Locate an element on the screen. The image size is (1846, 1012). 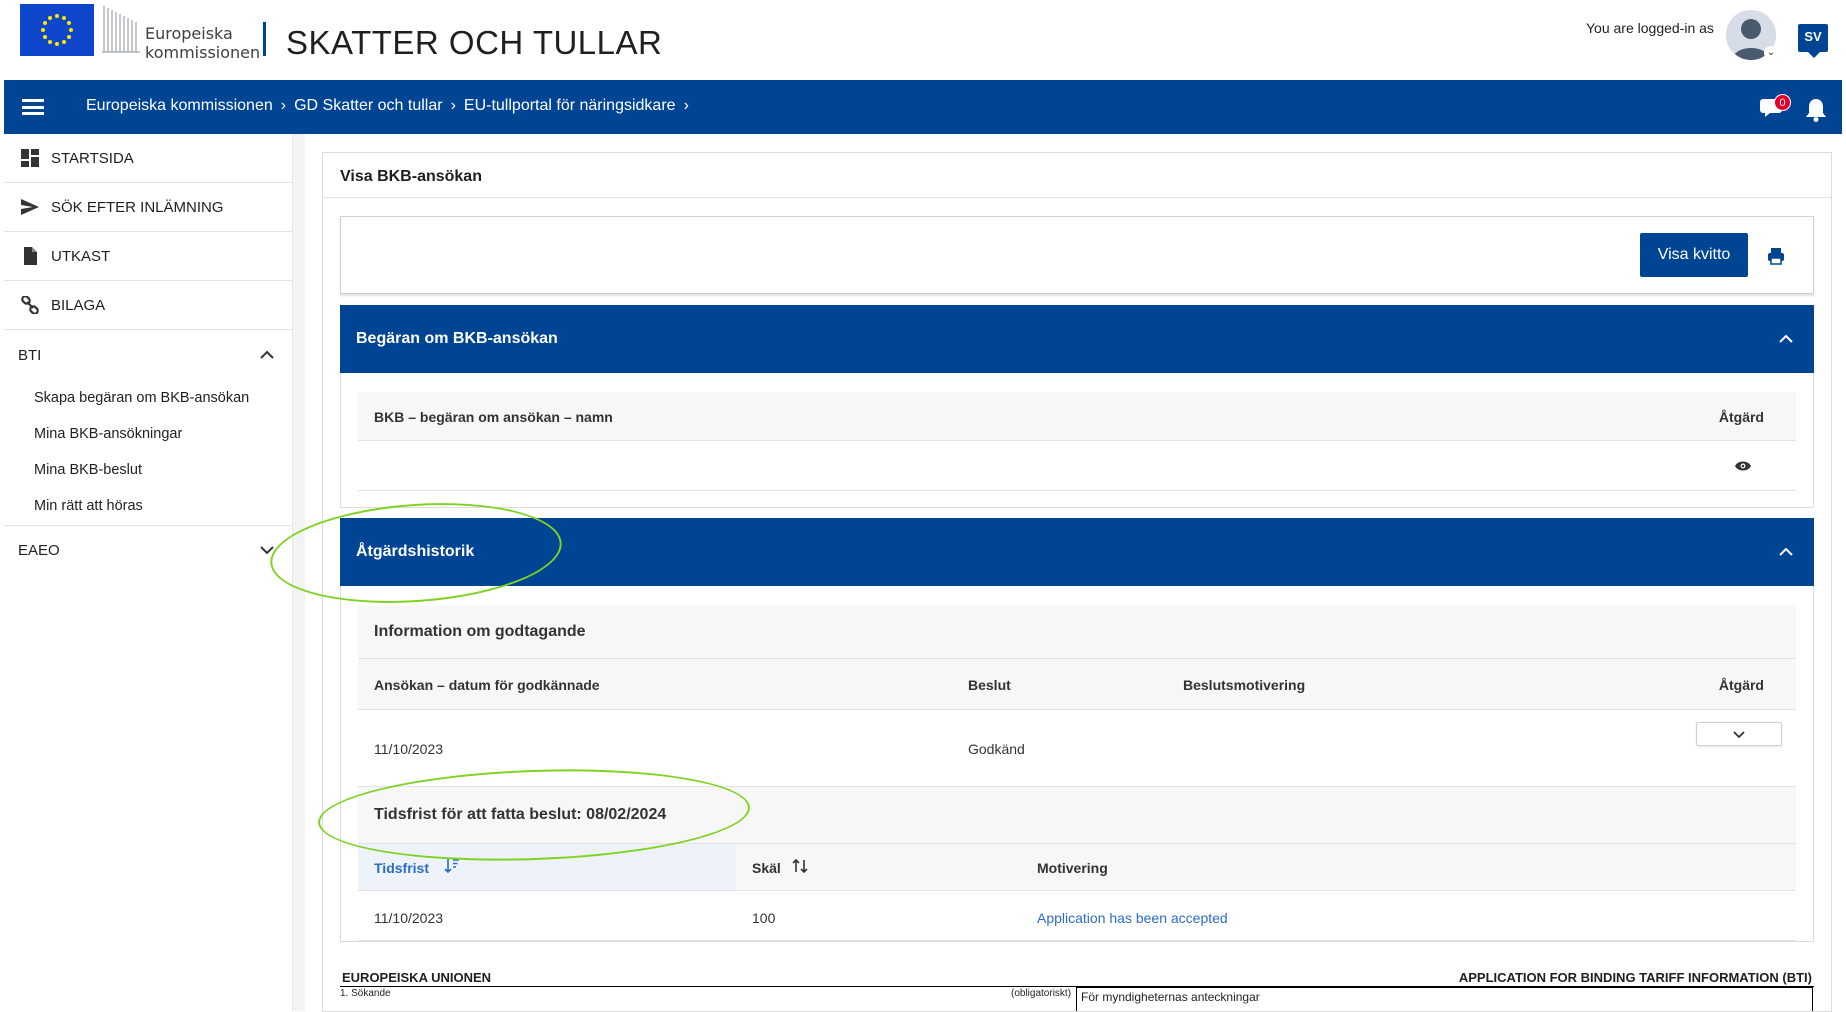
request-section-header: Begäran om BKB-ansökan is located at coordinates (1077, 339).